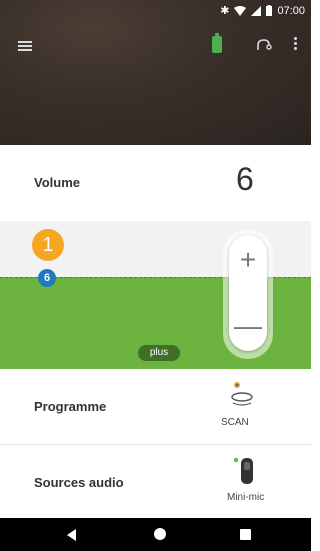 The height and width of the screenshot is (551, 320). I want to click on current-level-badge: 6, so click(47, 278).